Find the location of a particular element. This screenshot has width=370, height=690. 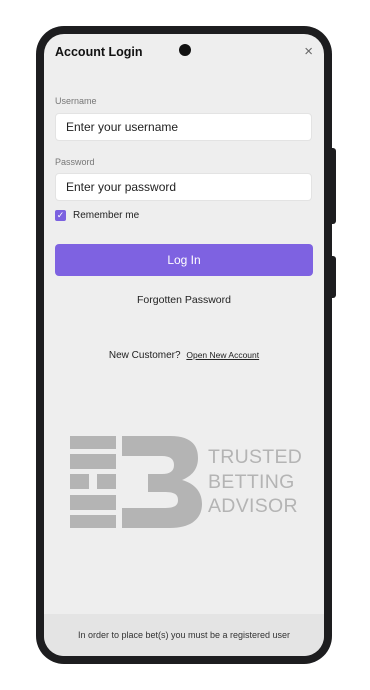

trusted-betting-advisor-logo: TRUSTED BETTING ADVISOR is located at coordinates (186, 482).